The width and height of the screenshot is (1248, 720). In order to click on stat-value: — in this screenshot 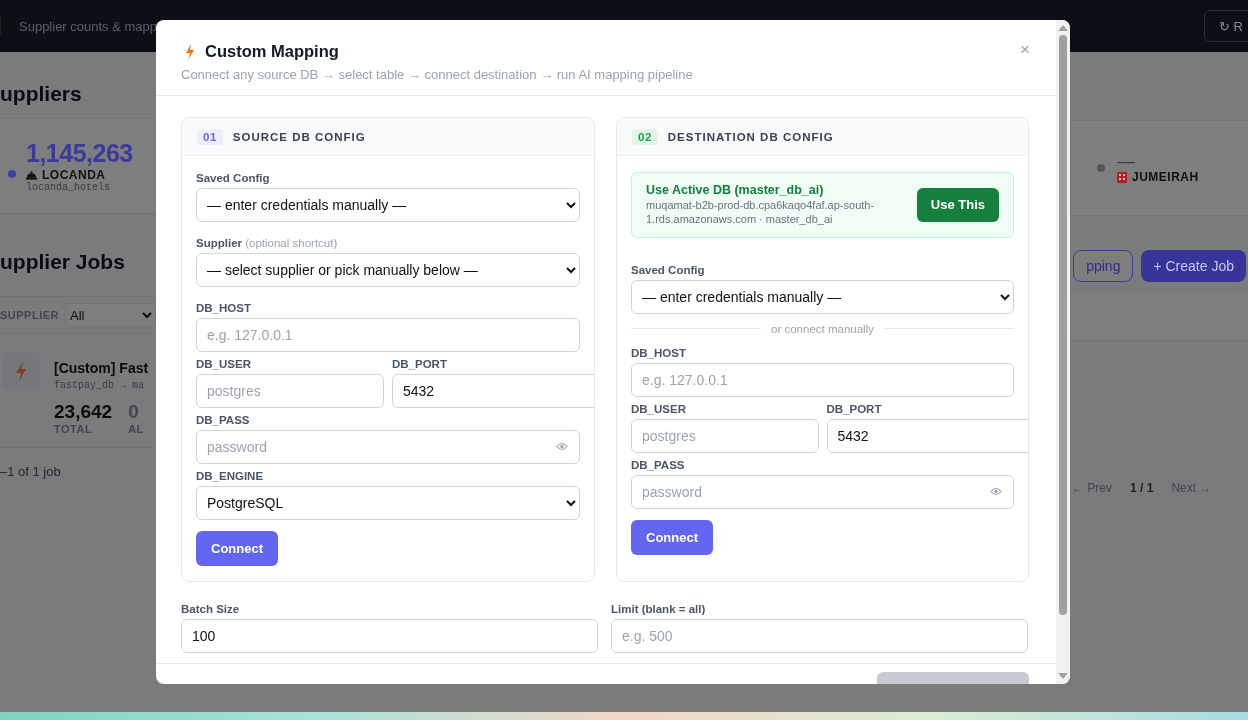, I will do `click(1126, 161)`.